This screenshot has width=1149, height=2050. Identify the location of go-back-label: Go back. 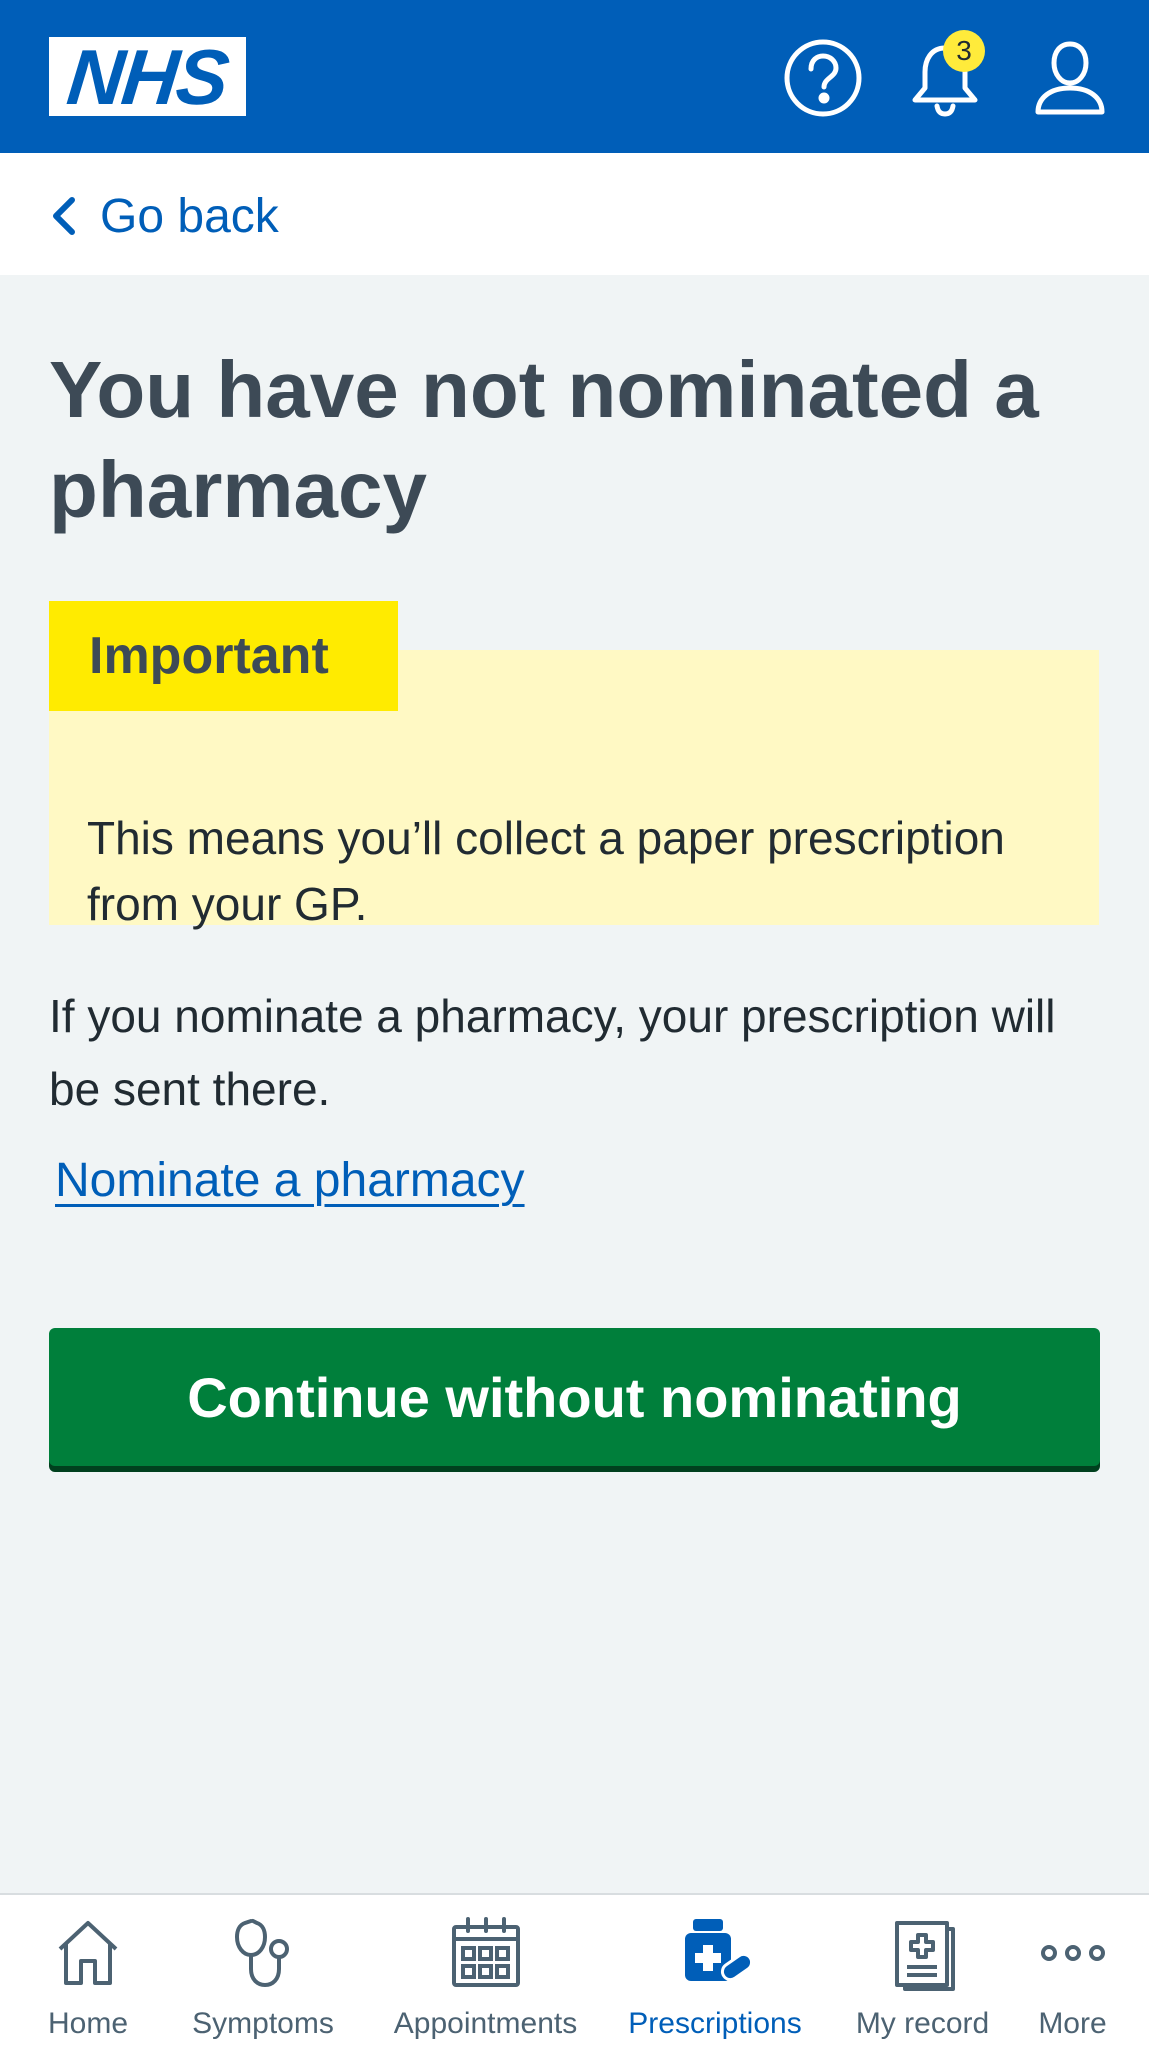
(189, 216).